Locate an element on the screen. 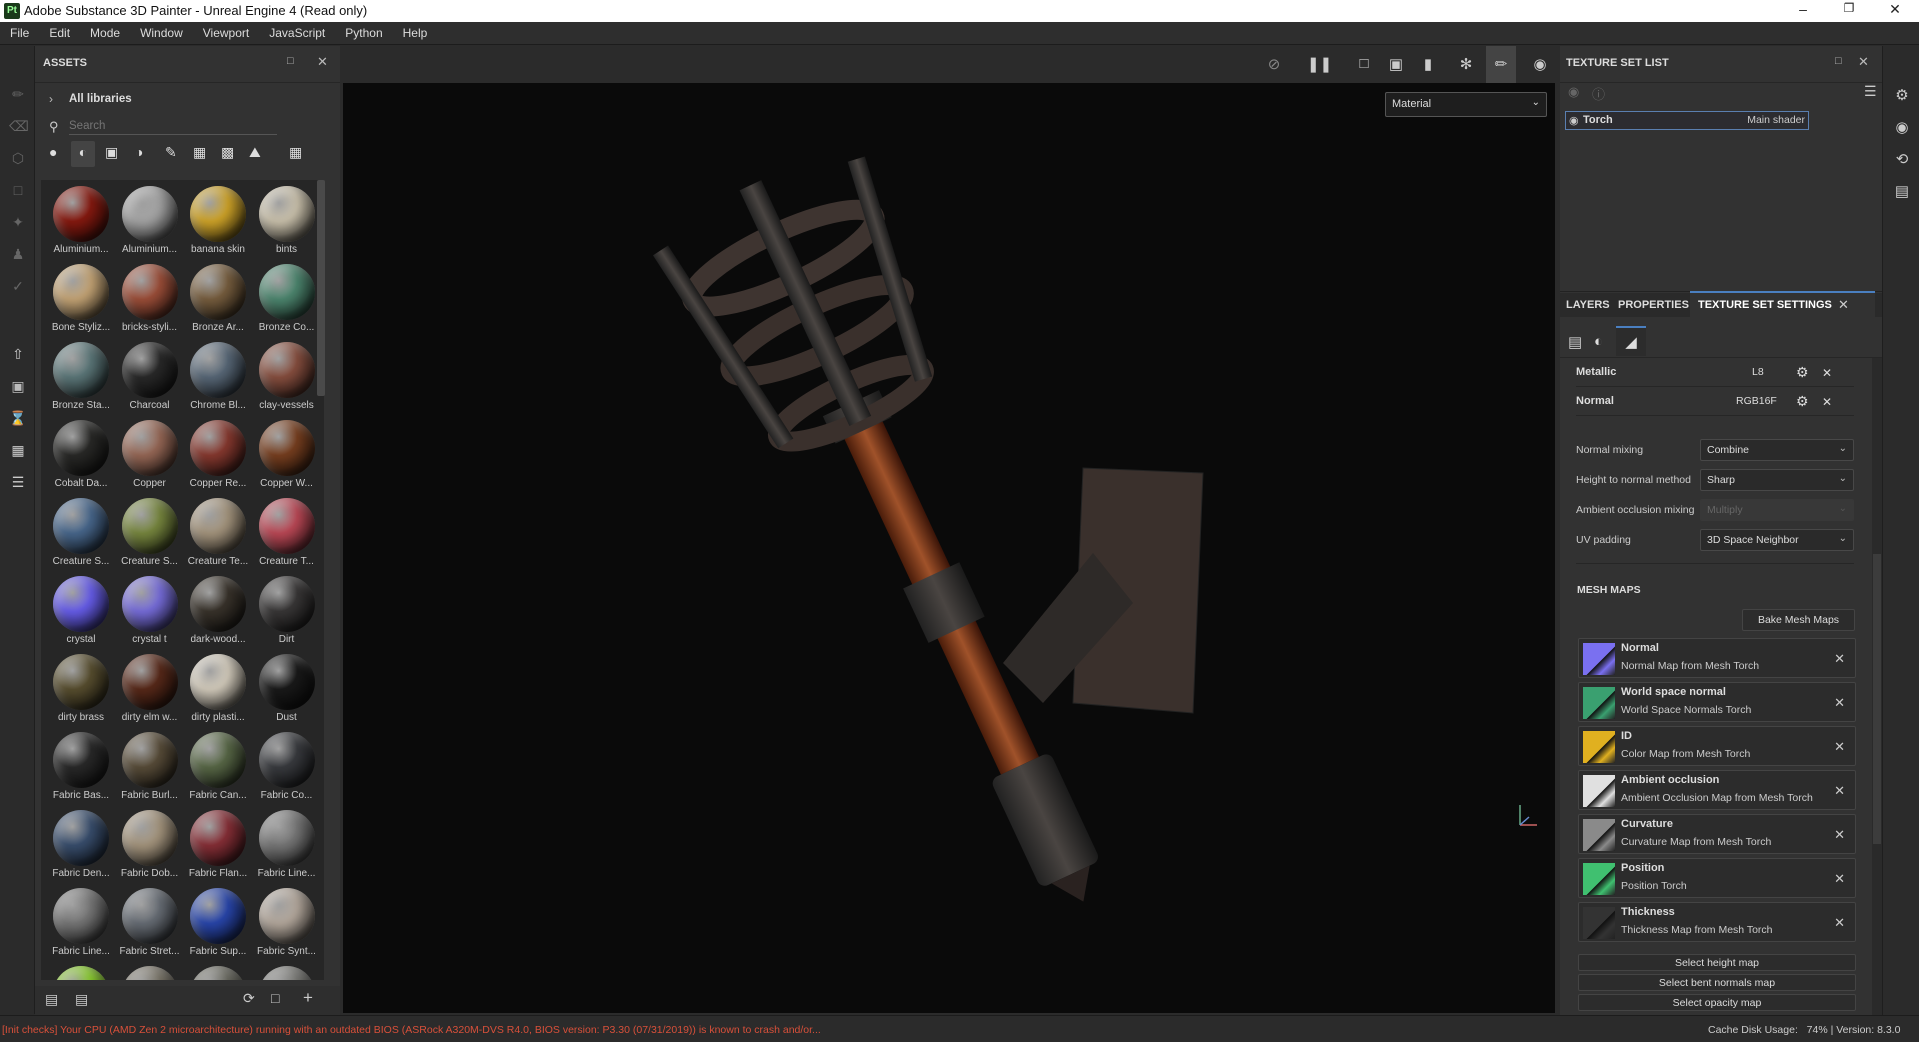 Image resolution: width=1919 pixels, height=1042 pixels. mesh-map-slot: Curvature Curvature Map from Mesh Torch ✕ is located at coordinates (1717, 834).